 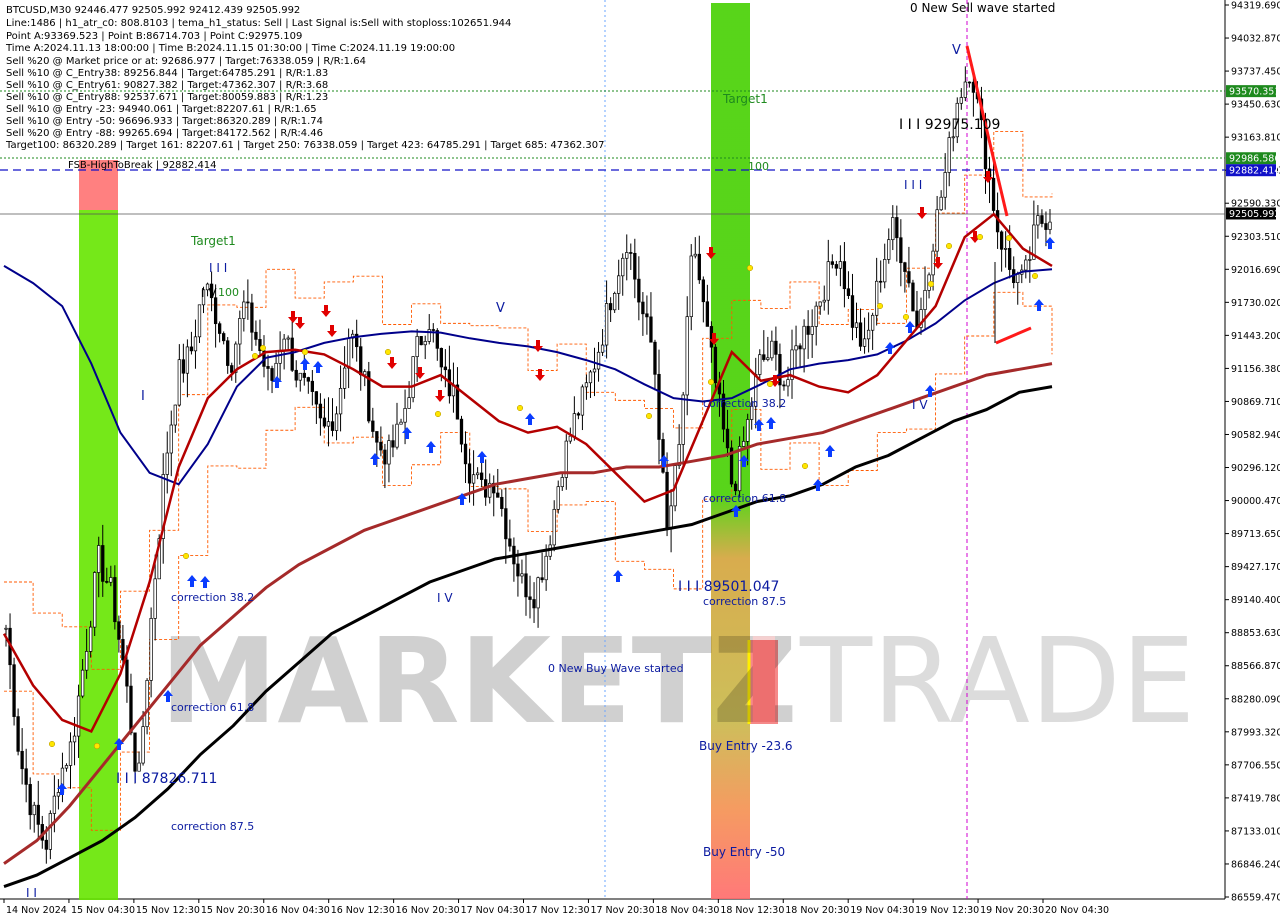 What do you see at coordinates (744, 852) in the screenshot?
I see `buy-entry-50: Buy Entry -50` at bounding box center [744, 852].